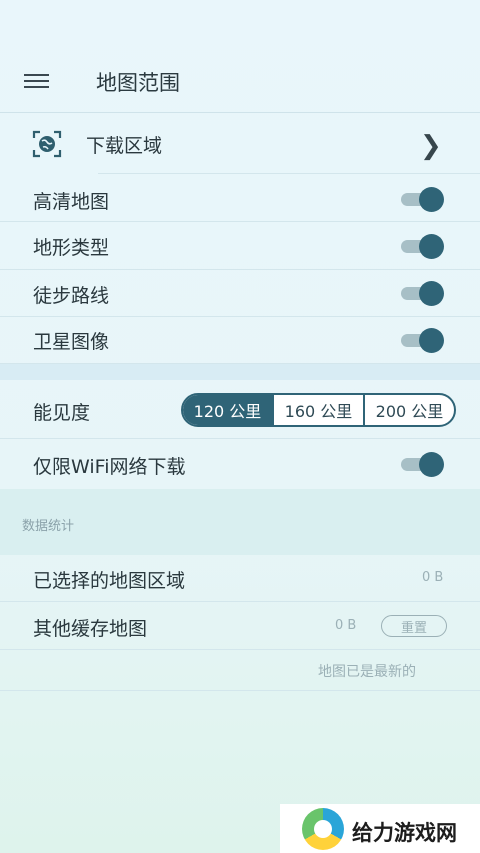 This screenshot has height=853, width=480. I want to click on watermark-logo-icon, so click(323, 829).